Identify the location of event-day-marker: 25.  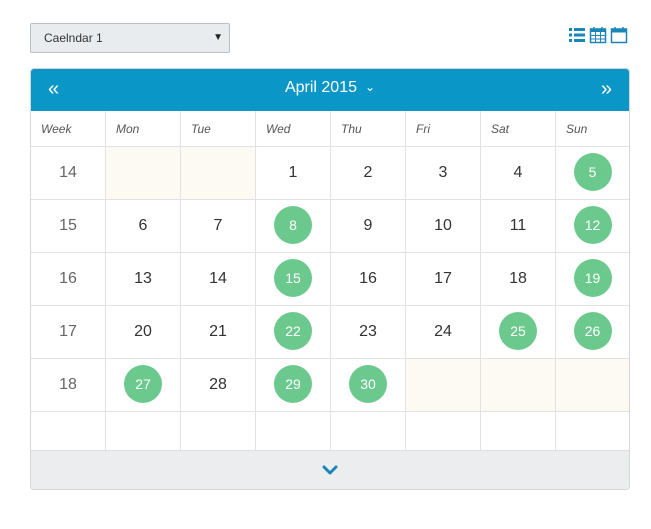
(518, 330).